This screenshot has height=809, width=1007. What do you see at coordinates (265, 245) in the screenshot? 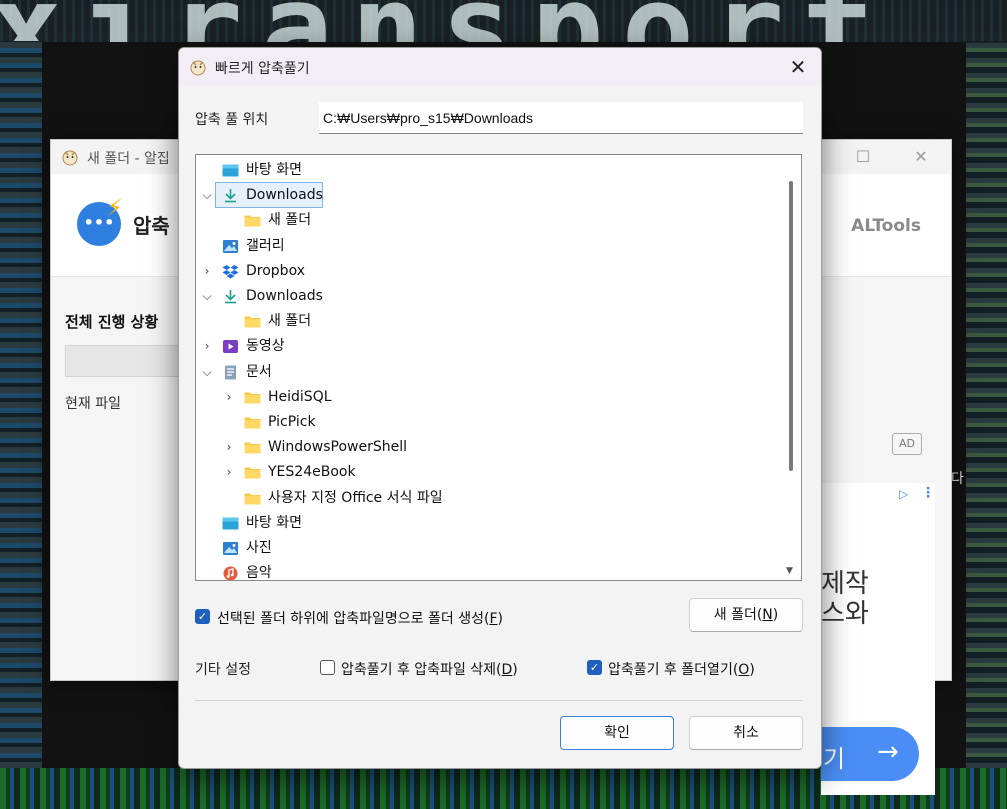
I see `tree-item-label: 갤러리` at bounding box center [265, 245].